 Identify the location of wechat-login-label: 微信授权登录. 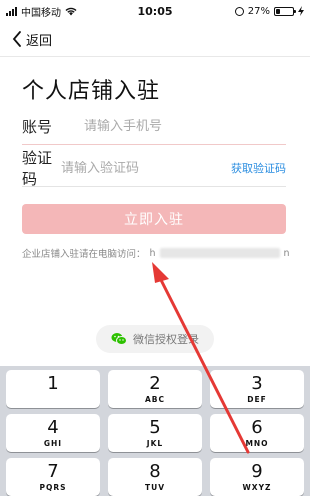
(166, 339).